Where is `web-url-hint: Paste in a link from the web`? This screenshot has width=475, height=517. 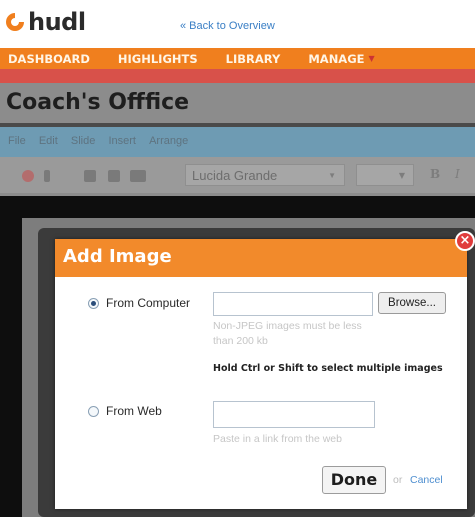
web-url-hint: Paste in a link from the web is located at coordinates (277, 439).